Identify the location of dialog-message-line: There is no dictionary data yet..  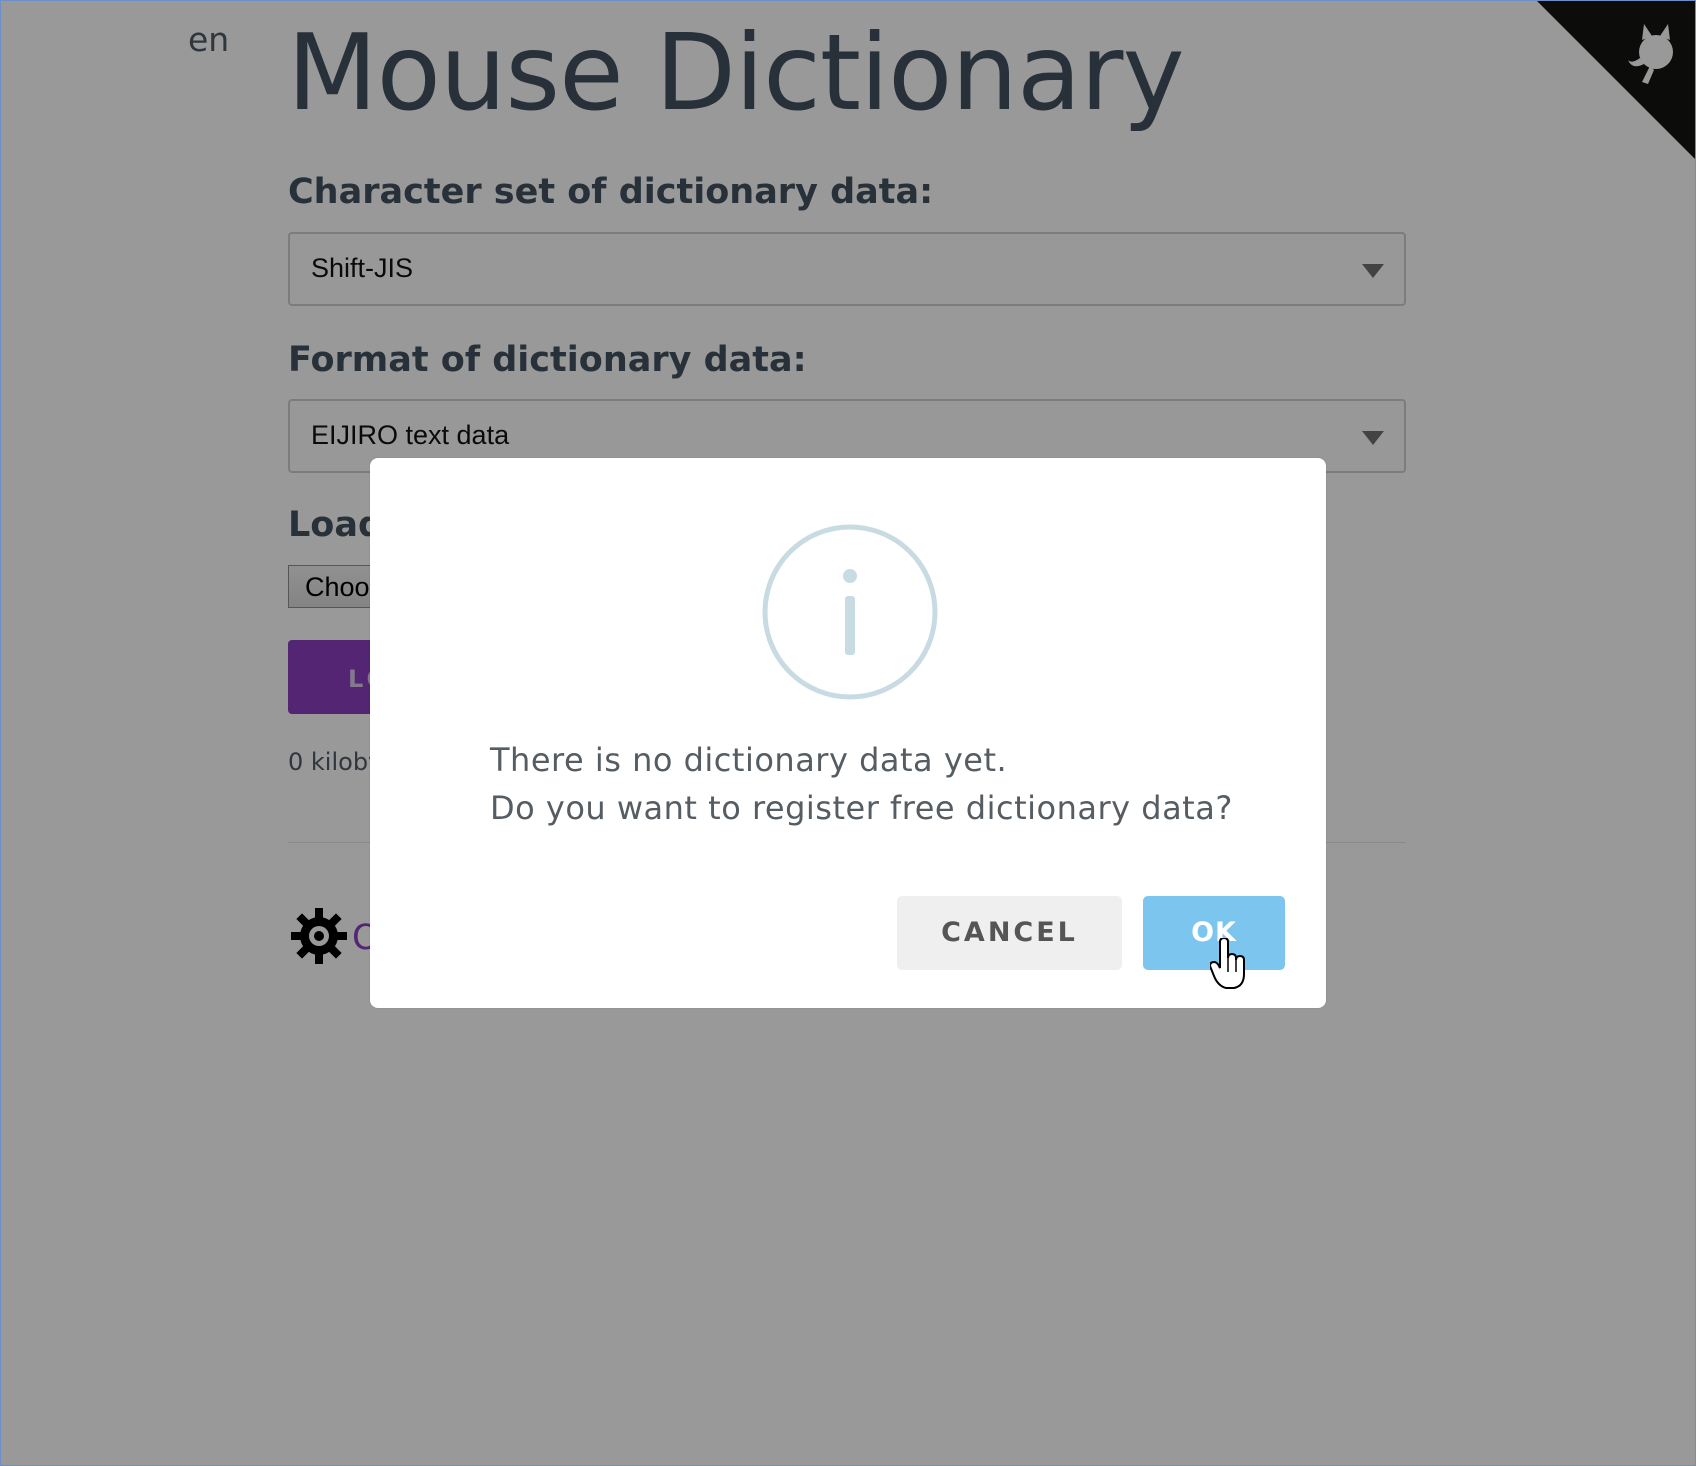
(749, 760).